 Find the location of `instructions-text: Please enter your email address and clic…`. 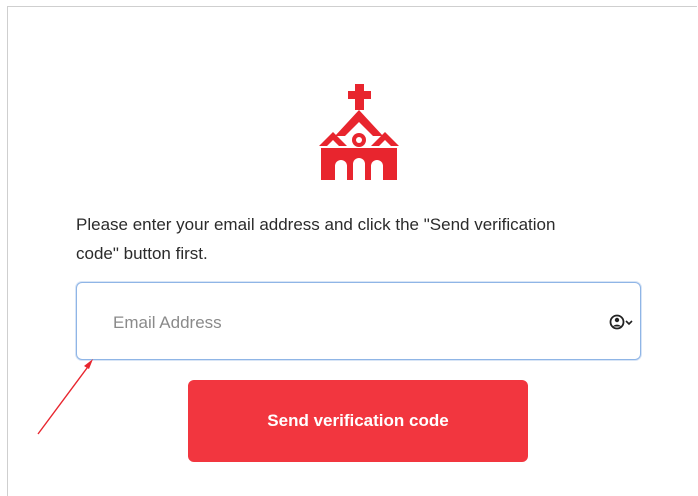

instructions-text: Please enter your email address and clic… is located at coordinates (316, 239).